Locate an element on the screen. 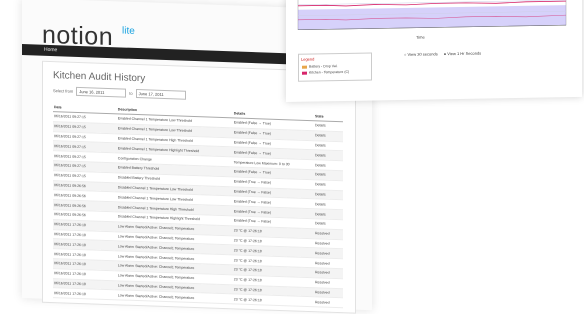 This screenshot has width=584, height=314. radio-view-30s: ○ View 30 seconds is located at coordinates (421, 54).